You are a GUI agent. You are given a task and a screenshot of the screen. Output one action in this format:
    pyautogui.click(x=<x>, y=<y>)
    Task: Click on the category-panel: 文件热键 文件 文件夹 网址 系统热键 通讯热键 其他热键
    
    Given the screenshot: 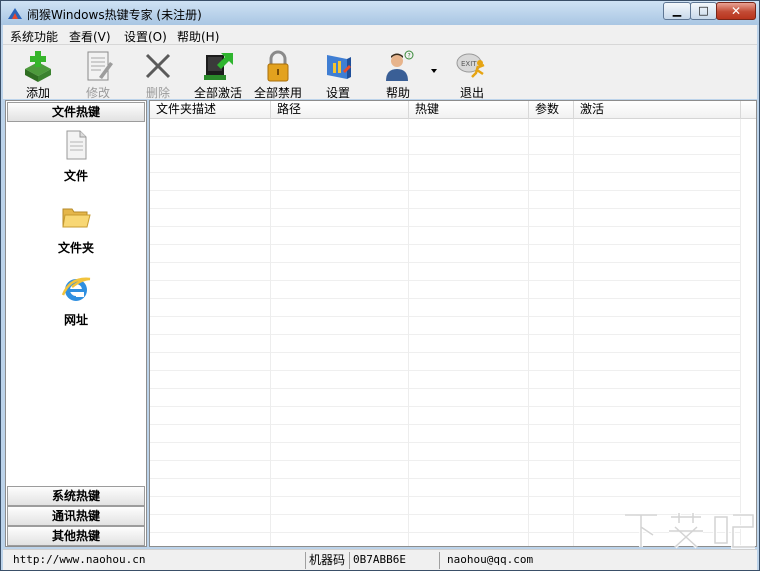 What is the action you would take?
    pyautogui.click(x=76, y=323)
    